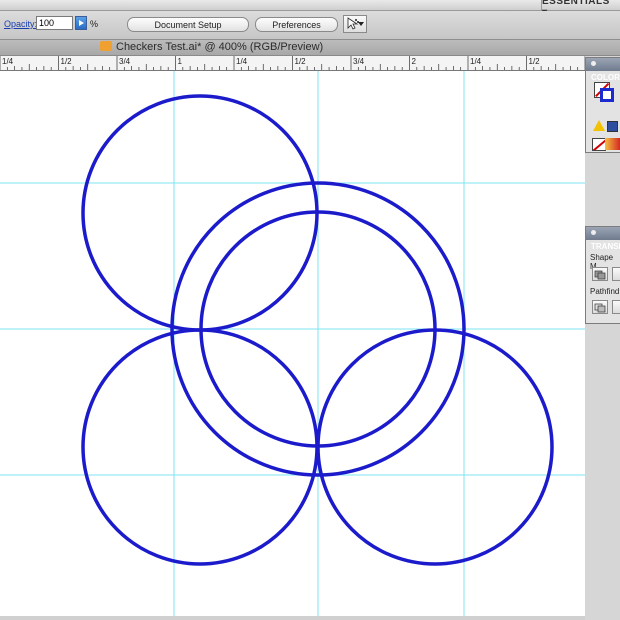  I want to click on application-bar: ESSENTIALS ▾, so click(310, 9).